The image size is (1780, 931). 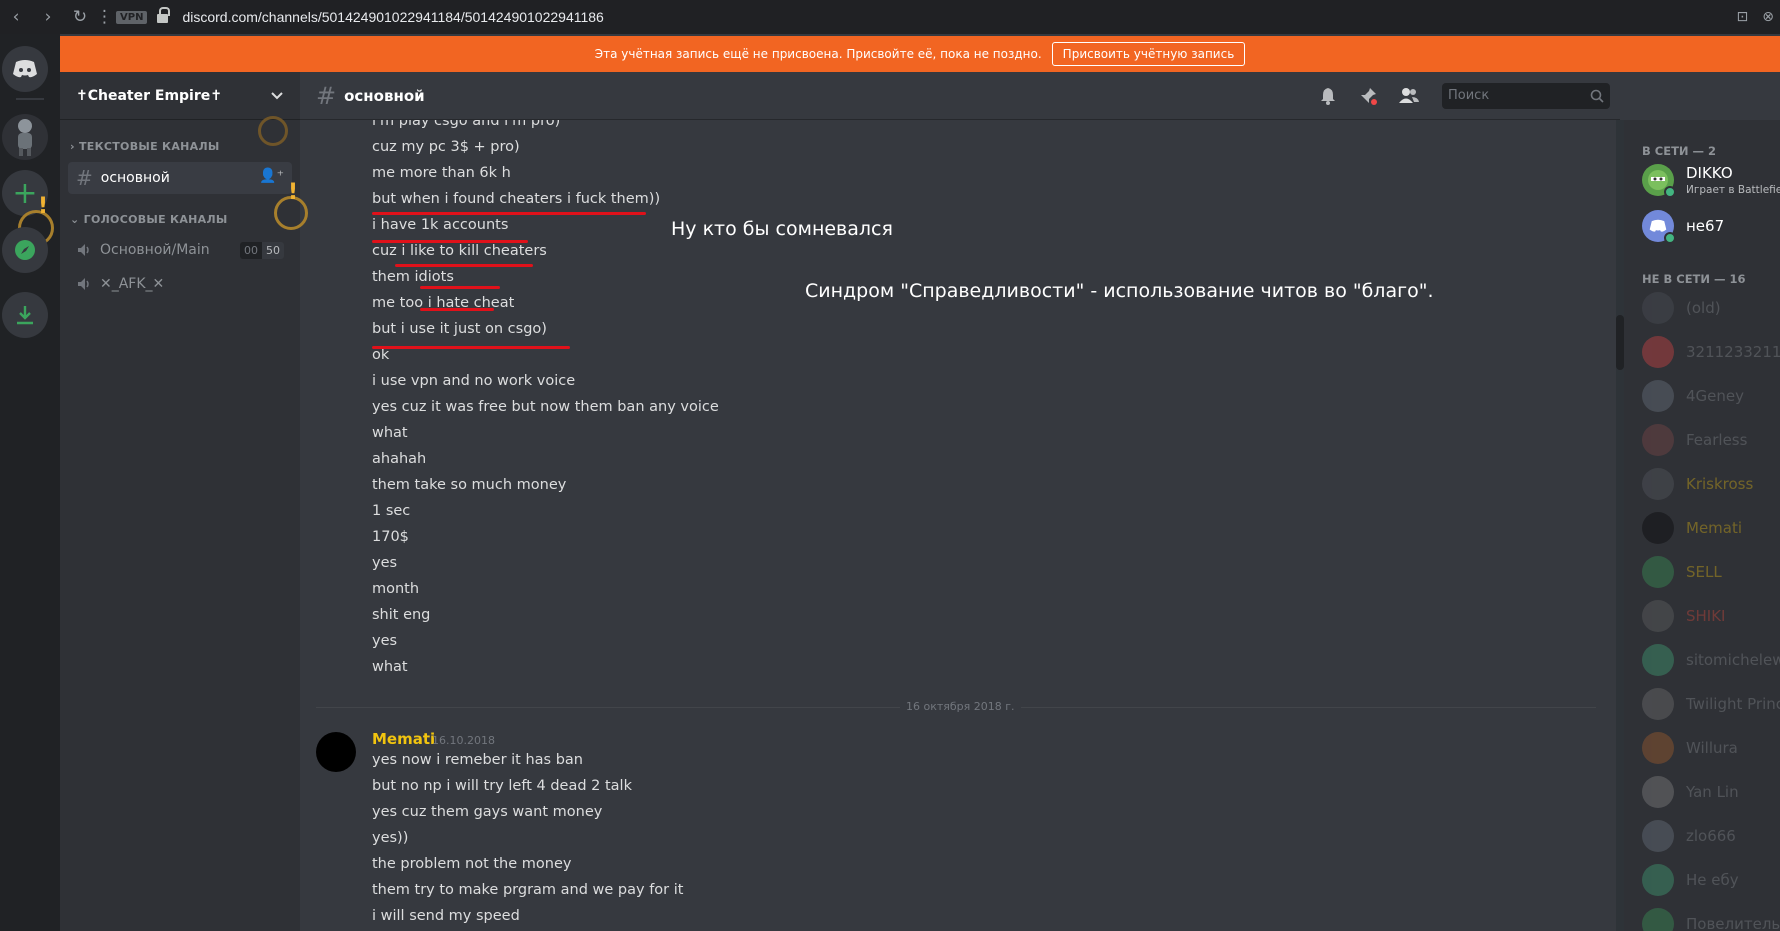 I want to click on member-name: Willura, so click(x=1712, y=748).